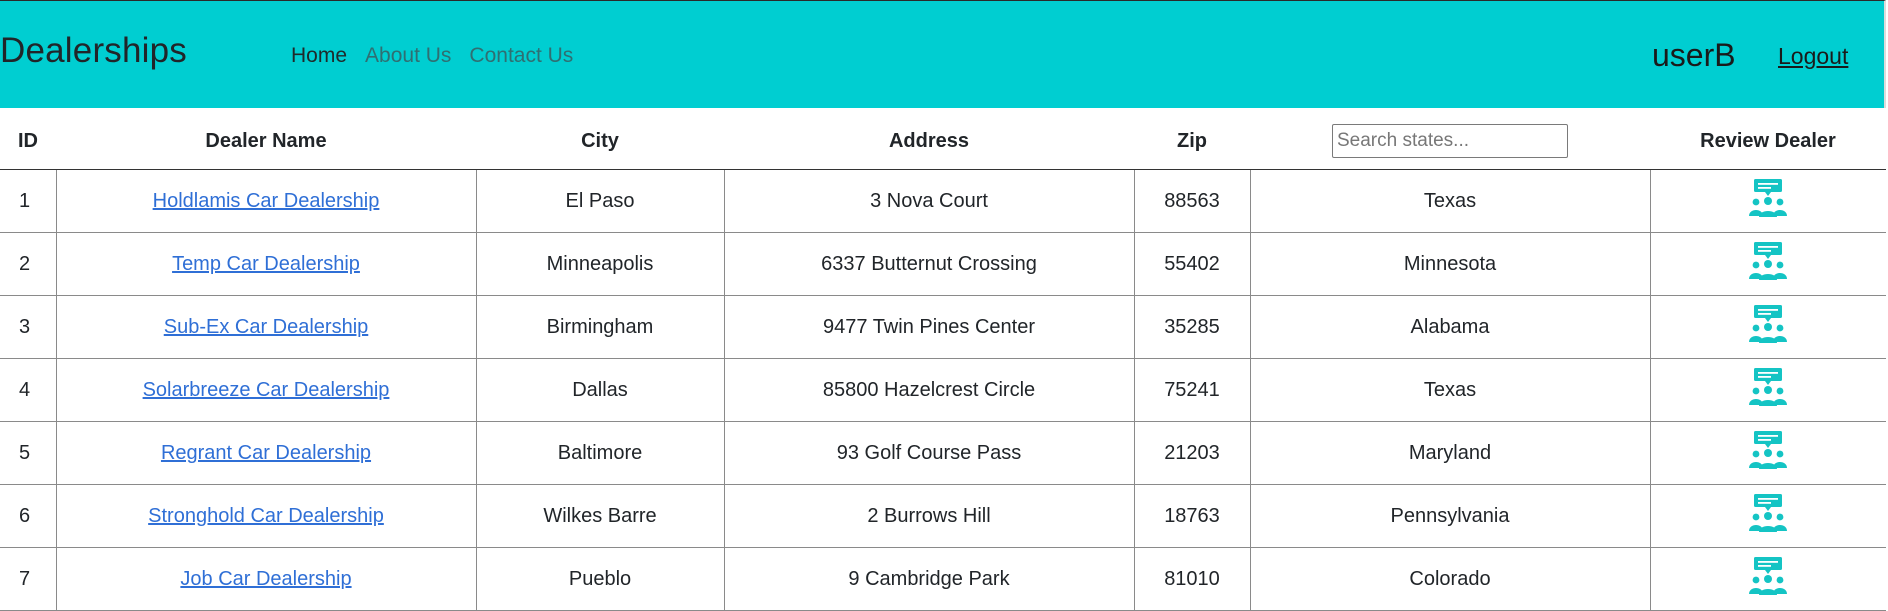 The height and width of the screenshot is (611, 1888). I want to click on cell-dealer-name: Job Car Dealership, so click(266, 579).